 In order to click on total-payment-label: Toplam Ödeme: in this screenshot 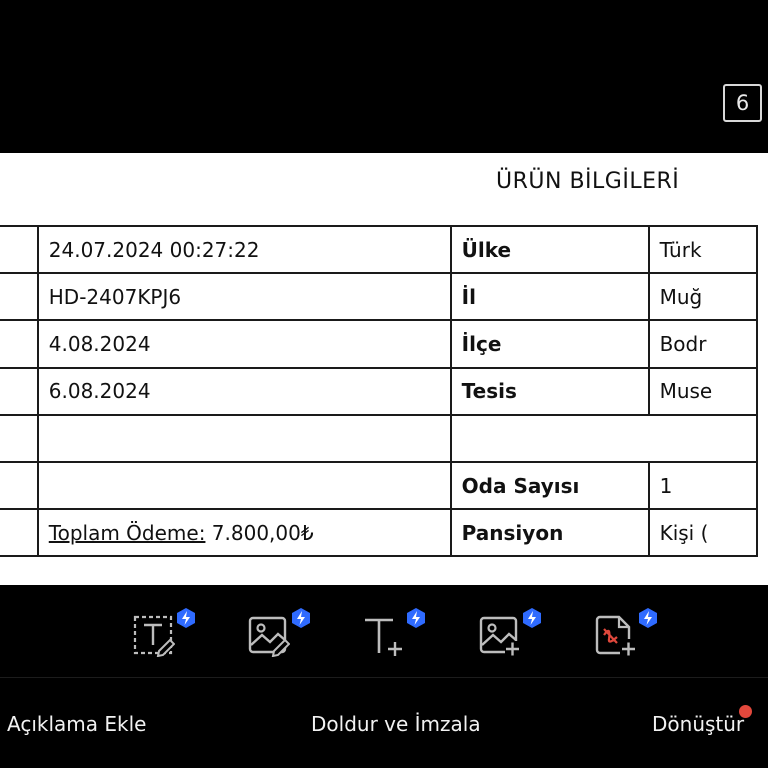, I will do `click(127, 532)`.